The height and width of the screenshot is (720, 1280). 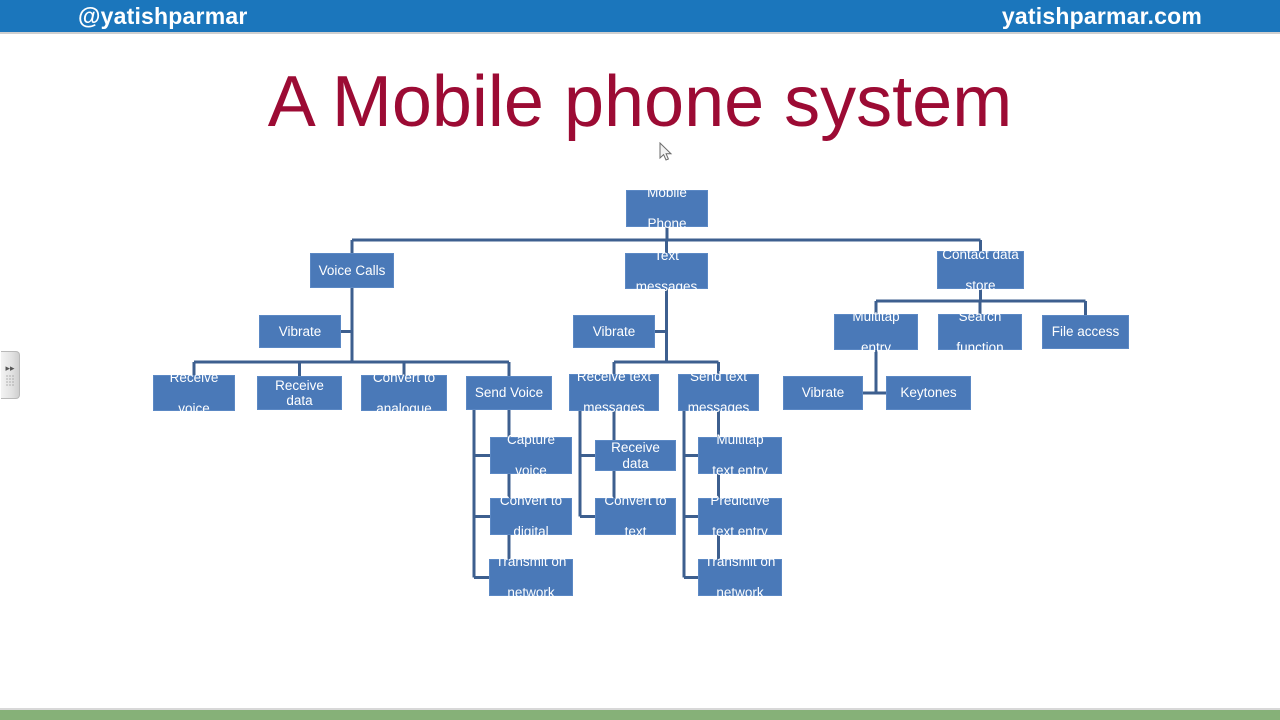 I want to click on node-label-line: Search, so click(x=980, y=316).